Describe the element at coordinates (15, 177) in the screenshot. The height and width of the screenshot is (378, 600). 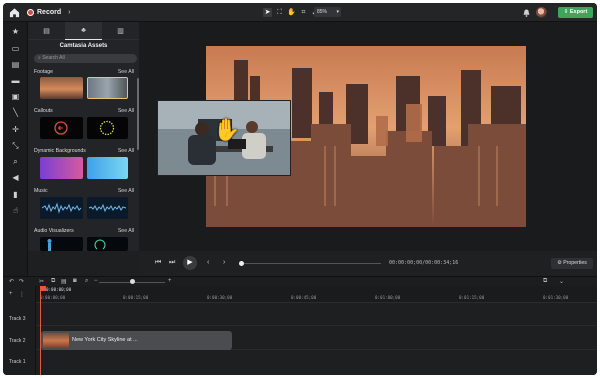
I see `volume-icon: ◀` at that location.